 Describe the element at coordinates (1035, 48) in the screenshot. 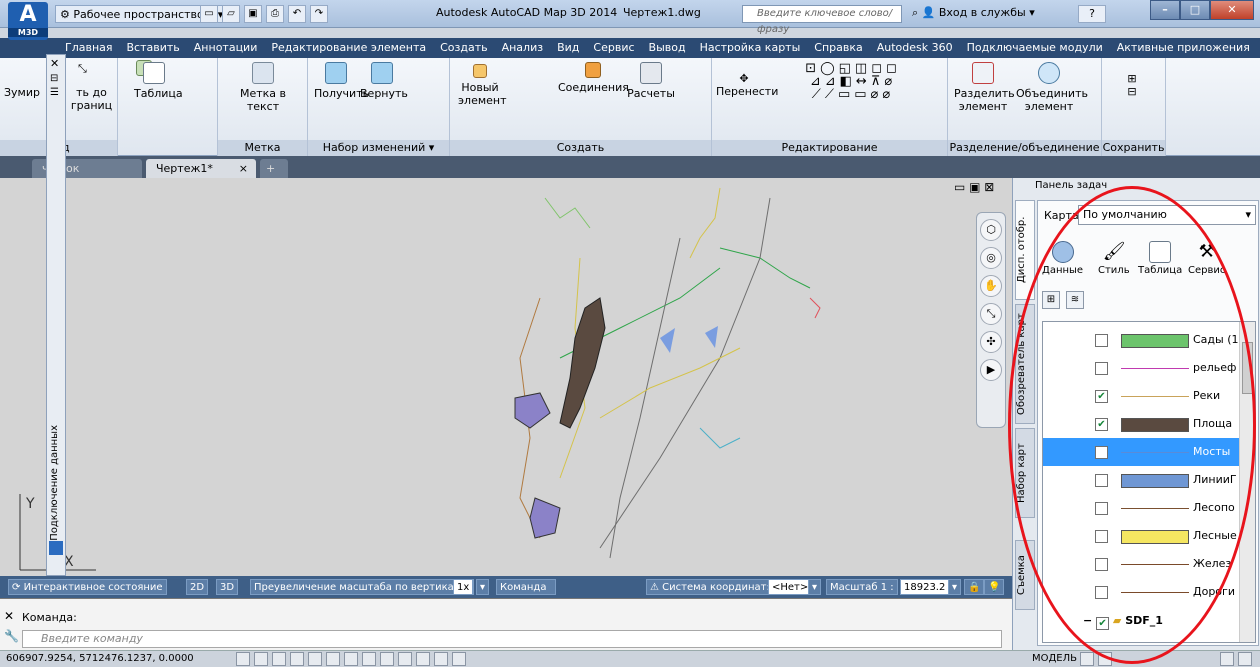

I see `tab-plugins: Подключаемые модули` at that location.